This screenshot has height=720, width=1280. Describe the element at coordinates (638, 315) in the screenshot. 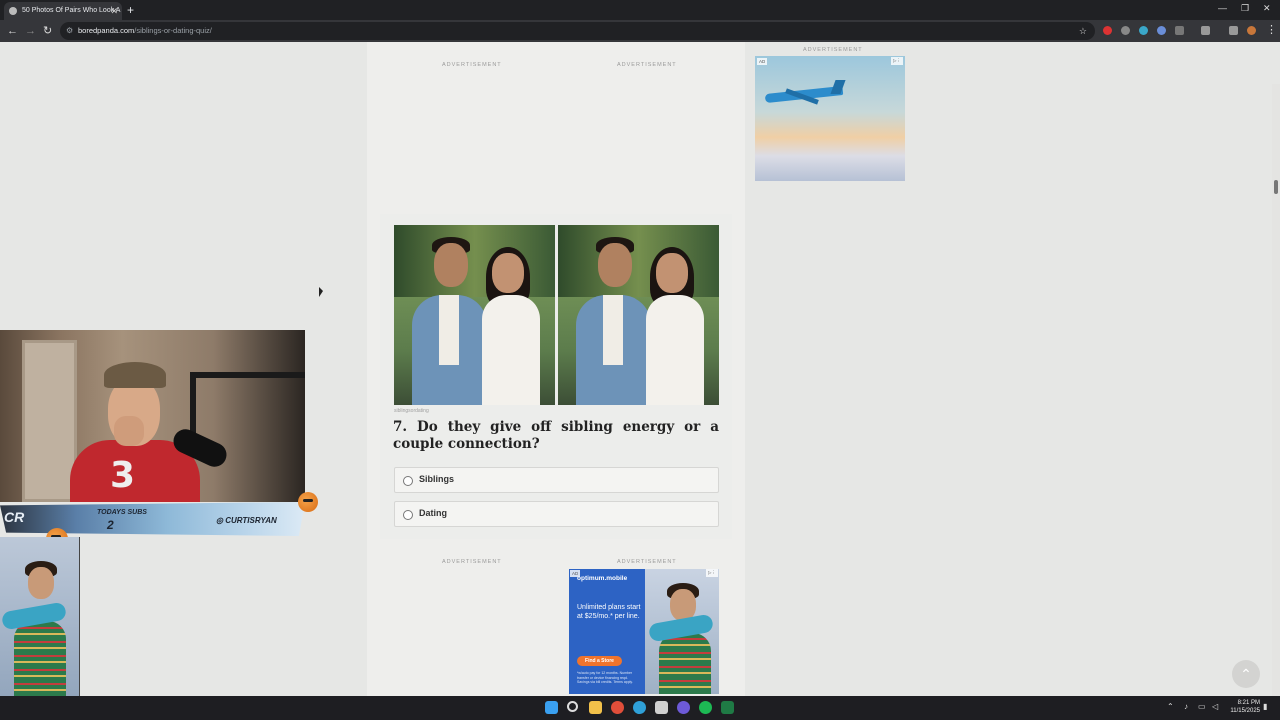

I see `quiz-photo-right` at that location.